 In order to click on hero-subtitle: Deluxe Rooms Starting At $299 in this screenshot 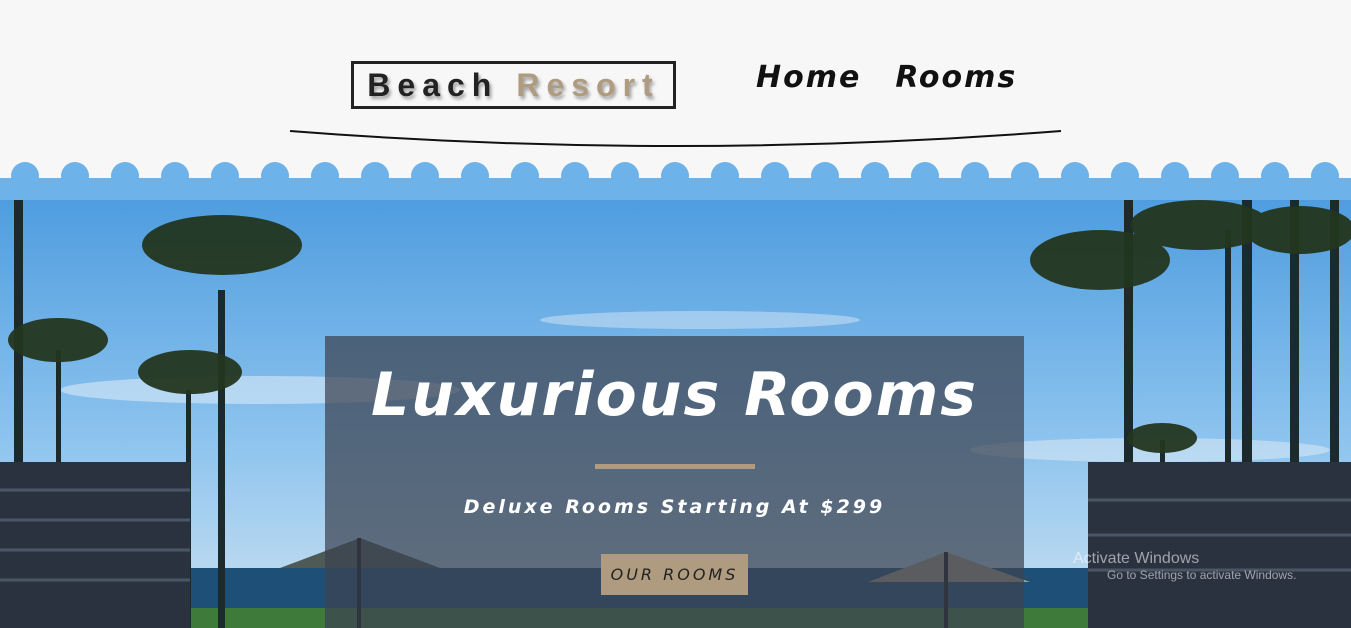, I will do `click(674, 507)`.